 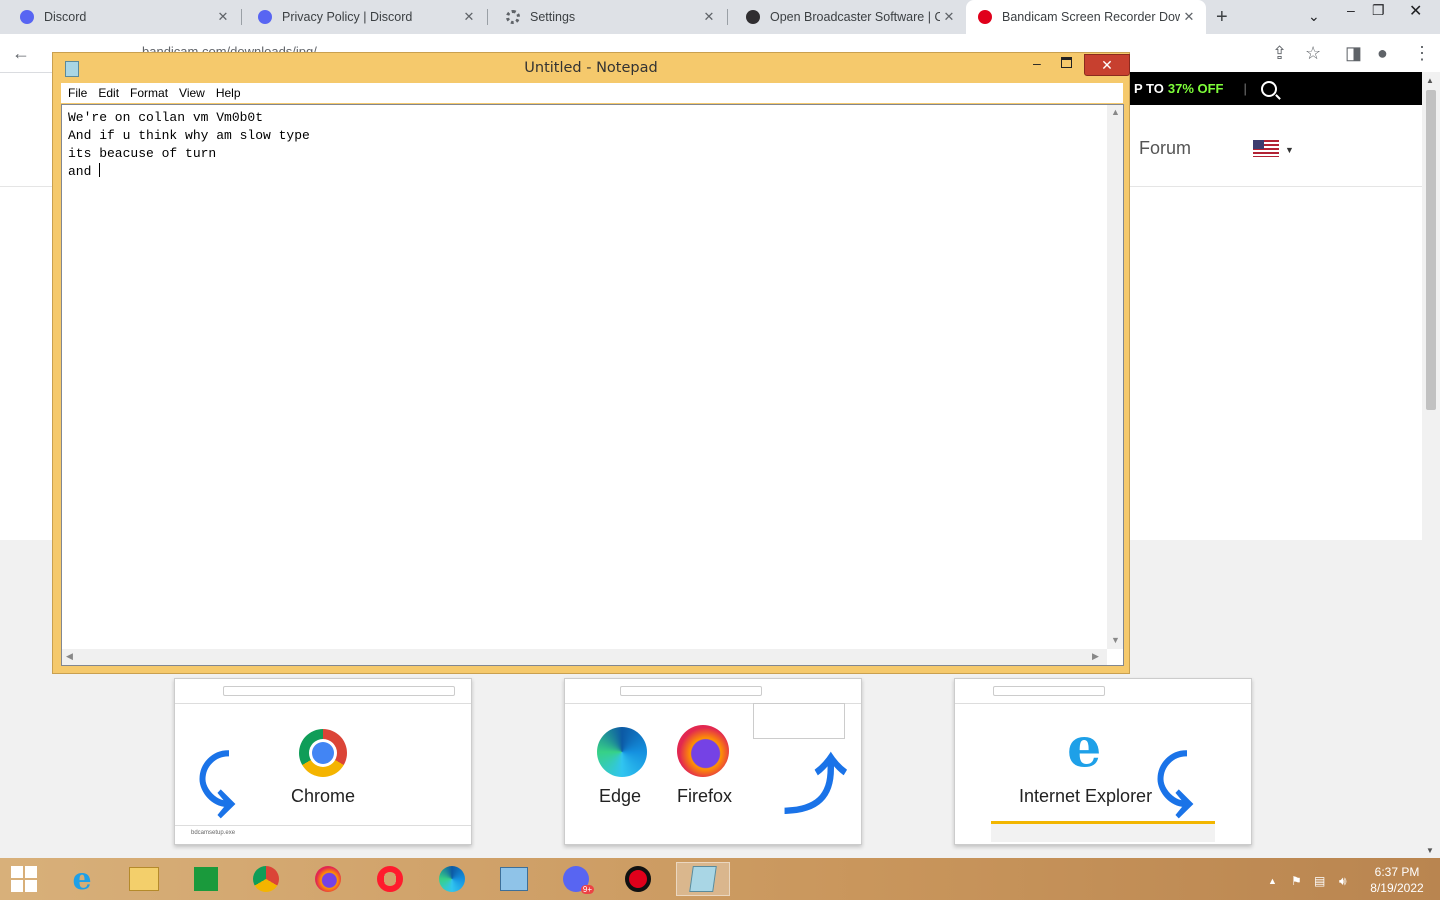 What do you see at coordinates (192, 93) in the screenshot?
I see `menu-view: View` at bounding box center [192, 93].